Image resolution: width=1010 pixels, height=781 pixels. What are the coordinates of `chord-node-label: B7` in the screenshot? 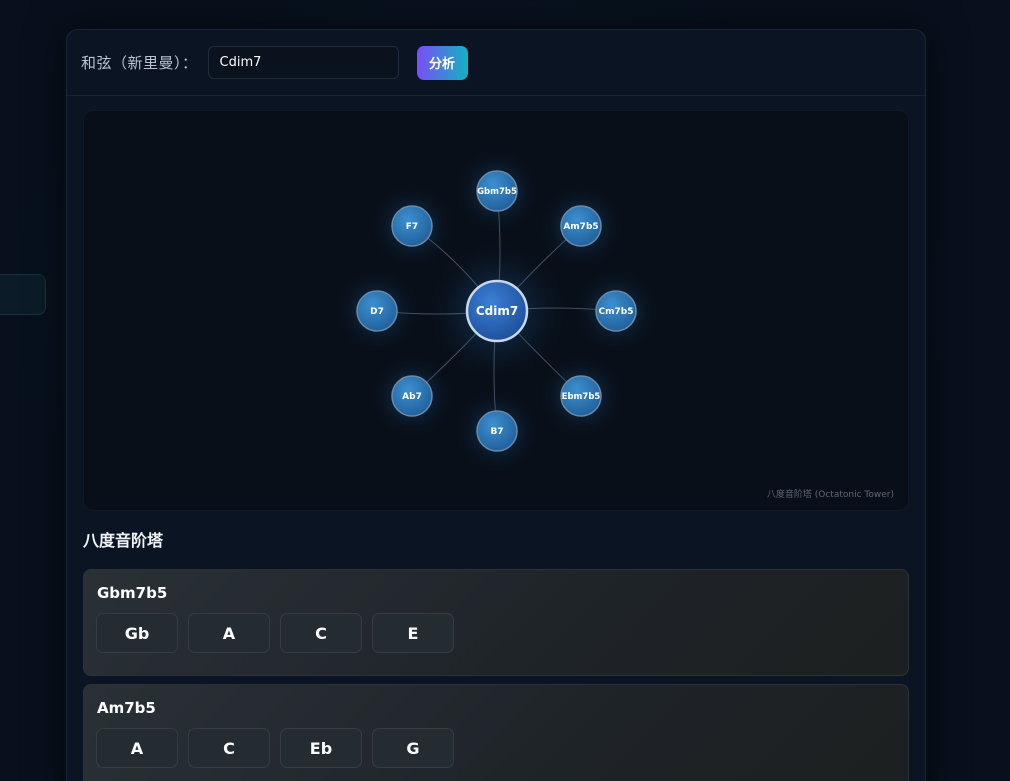 It's located at (496, 432).